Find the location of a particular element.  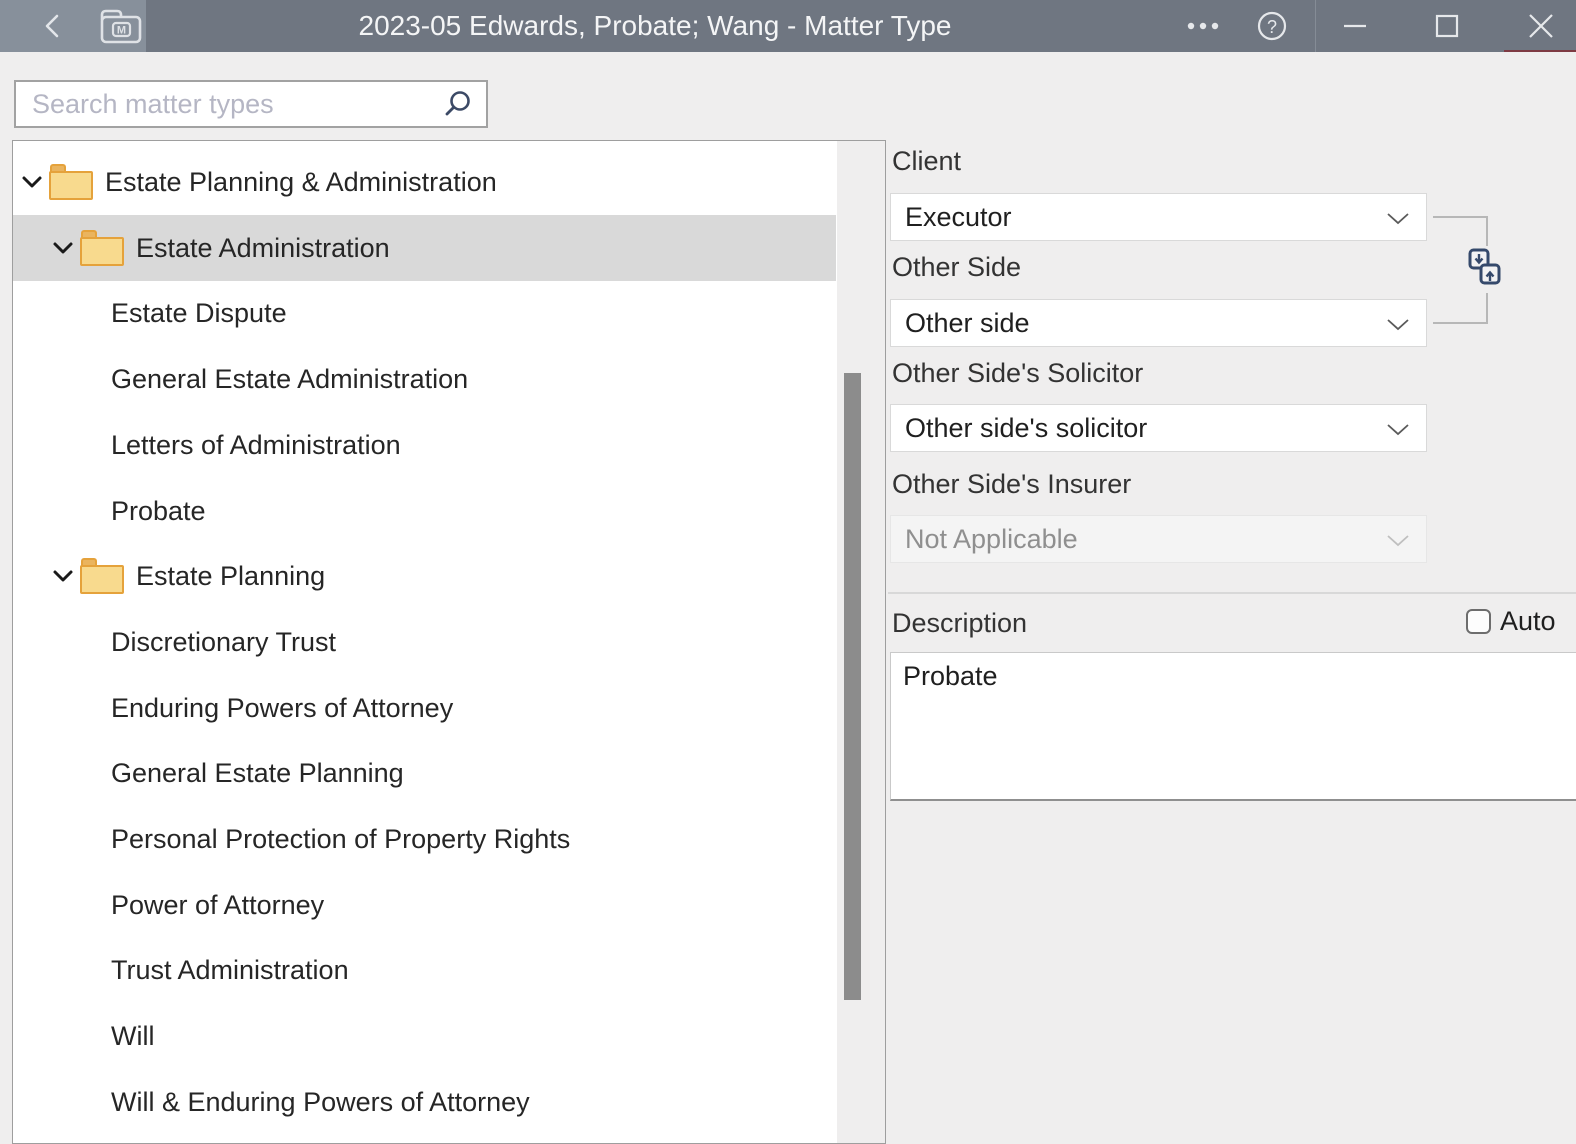

tree-item-general-estate-administration: General Estate Administration is located at coordinates (424, 379).